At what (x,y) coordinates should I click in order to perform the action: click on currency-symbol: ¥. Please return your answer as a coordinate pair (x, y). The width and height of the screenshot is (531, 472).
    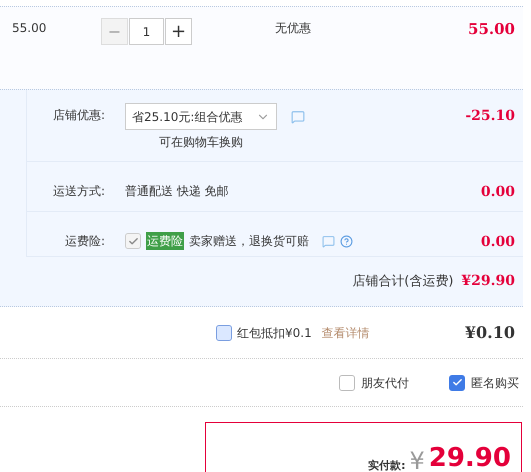
    Looking at the image, I should click on (417, 459).